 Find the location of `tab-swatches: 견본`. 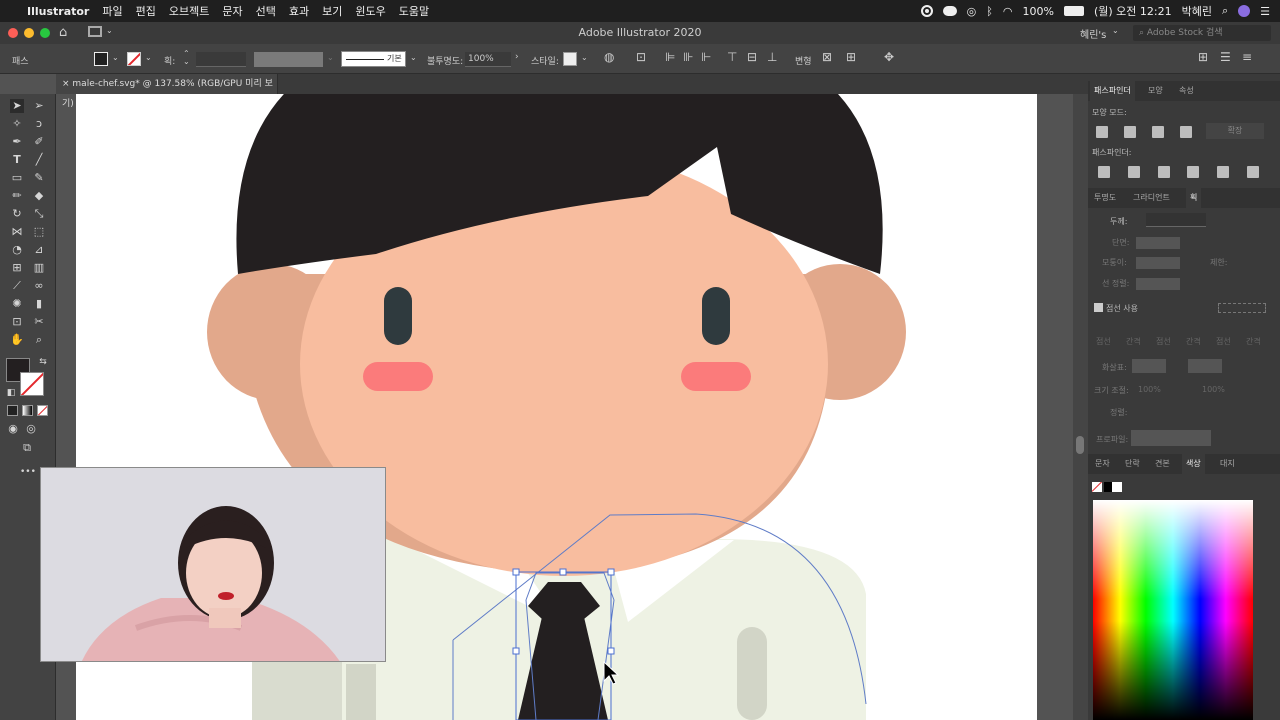

tab-swatches: 견본 is located at coordinates (1162, 464).